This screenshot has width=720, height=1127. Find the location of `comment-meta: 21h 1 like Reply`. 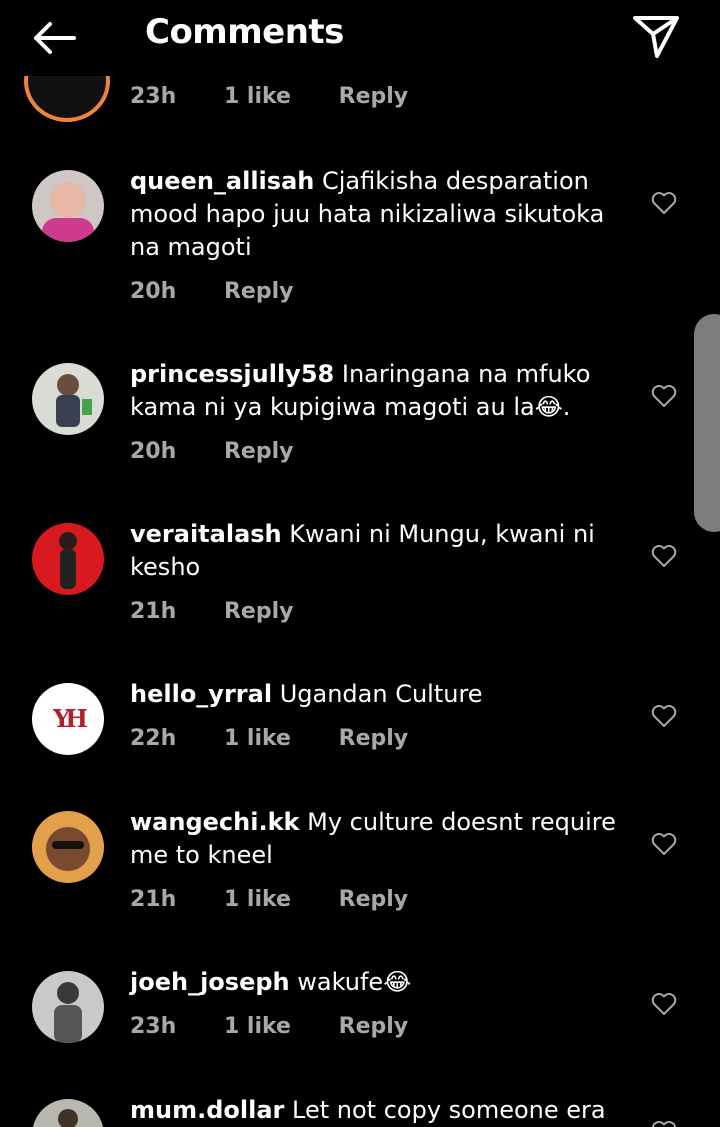

comment-meta: 21h 1 like Reply is located at coordinates (289, 899).